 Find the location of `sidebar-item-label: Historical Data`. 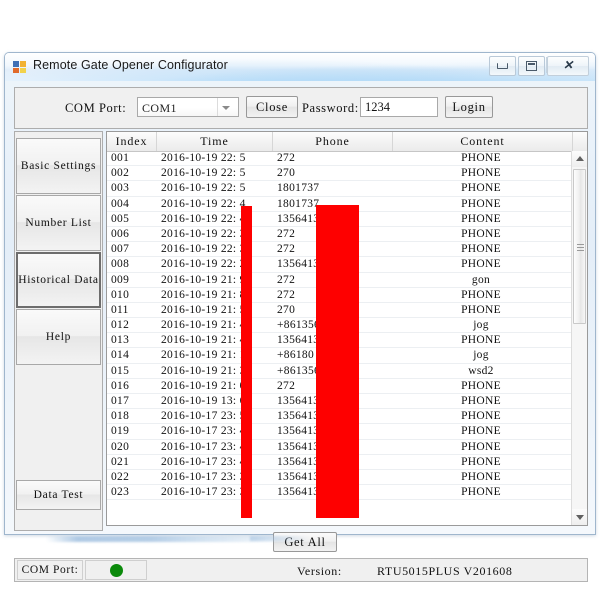

sidebar-item-label: Historical Data is located at coordinates (58, 279).